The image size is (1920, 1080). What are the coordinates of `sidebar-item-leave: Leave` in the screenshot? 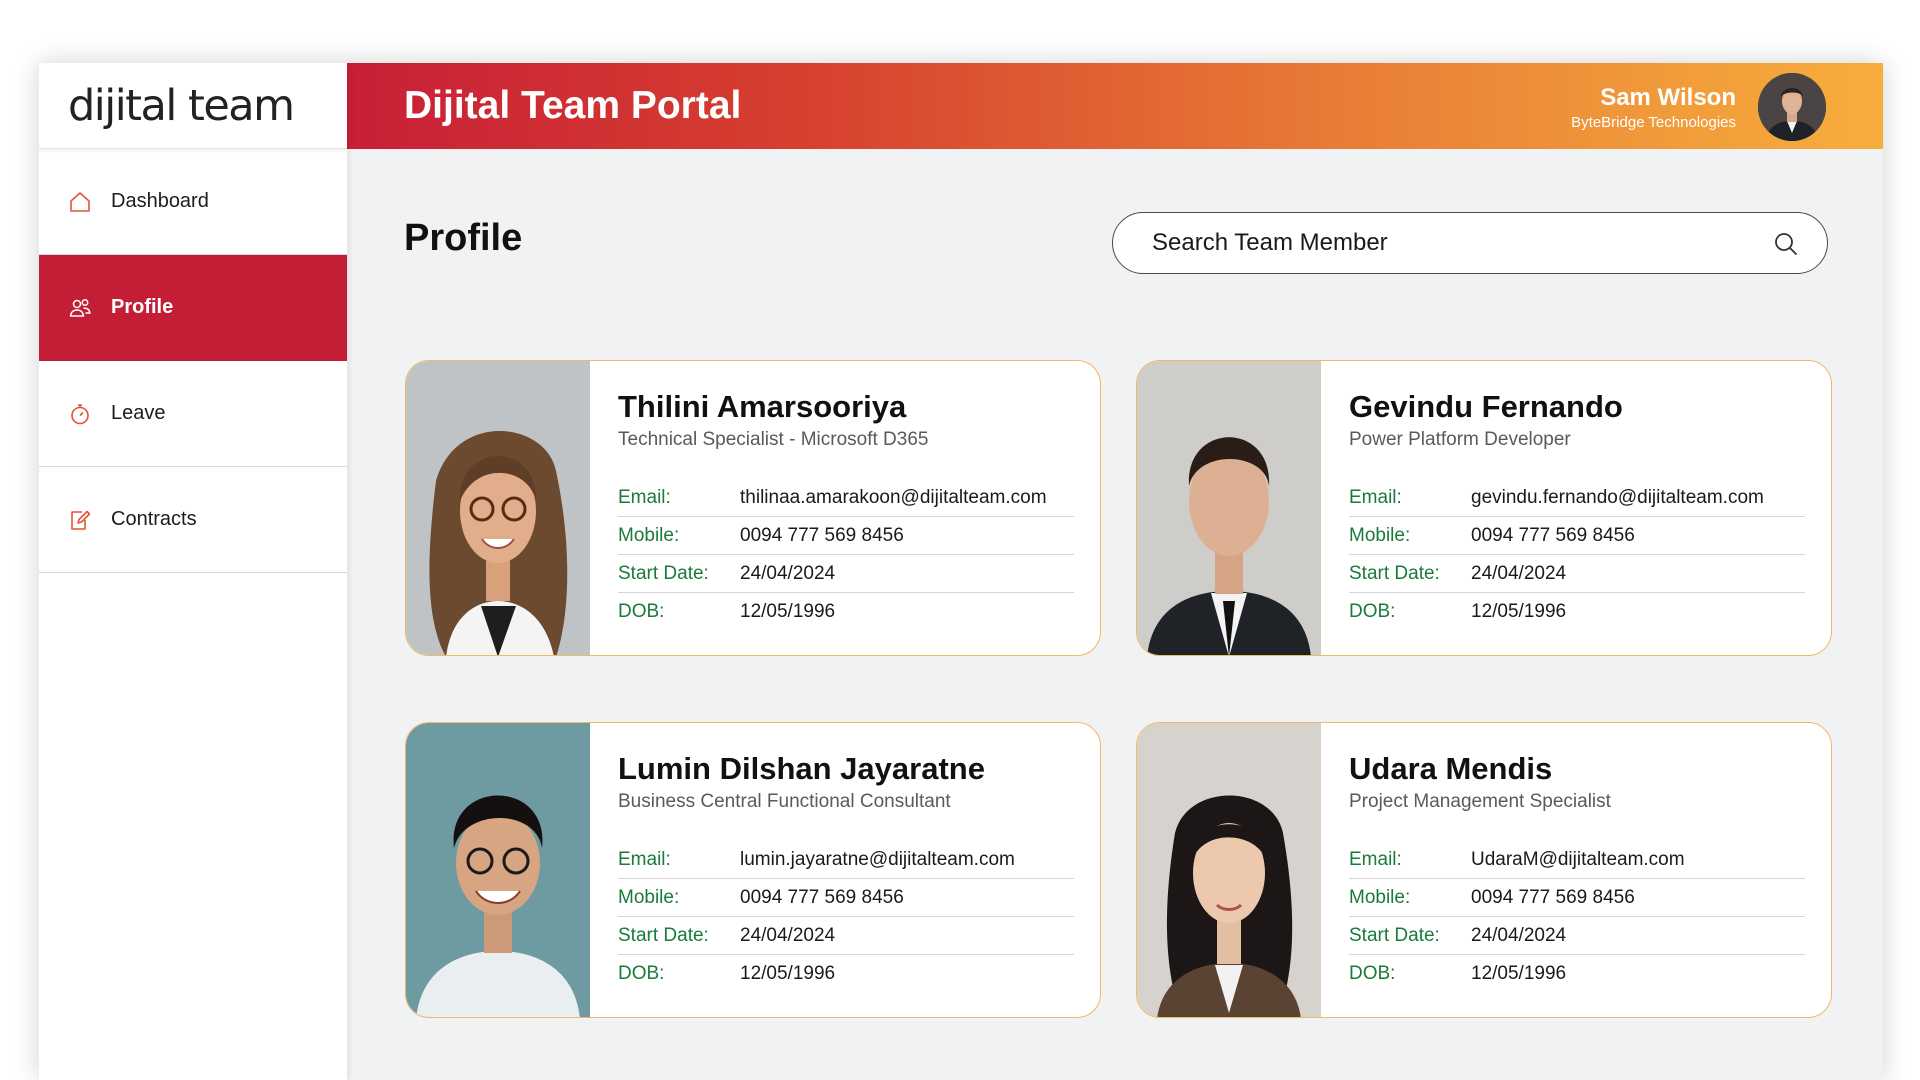 It's located at (193, 414).